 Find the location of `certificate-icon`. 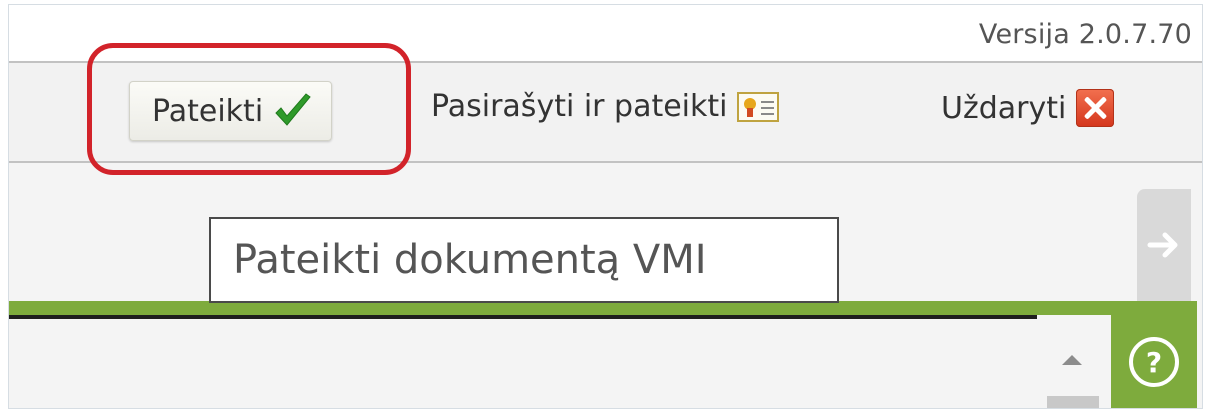

certificate-icon is located at coordinates (758, 106).